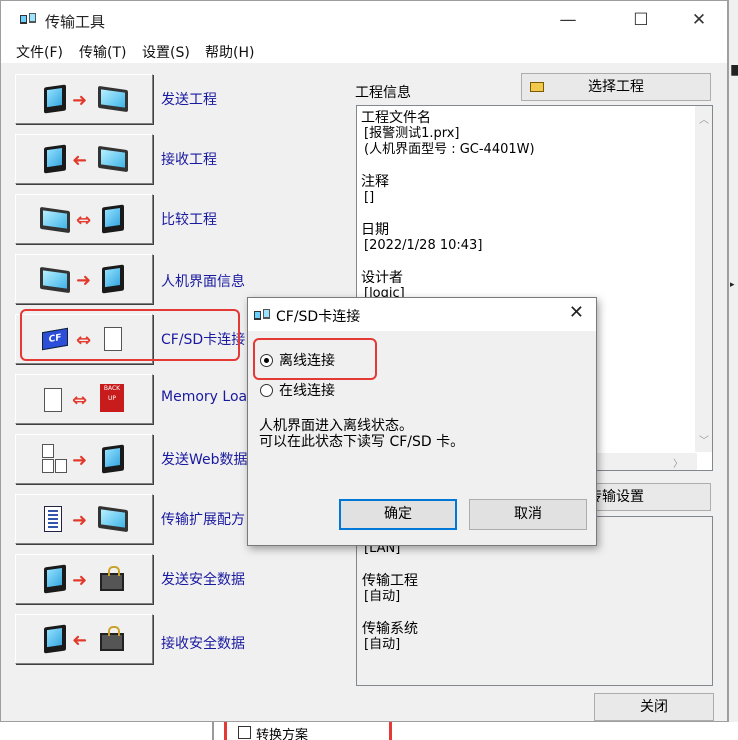  I want to click on receive-project-label: 接收工程, so click(189, 159).